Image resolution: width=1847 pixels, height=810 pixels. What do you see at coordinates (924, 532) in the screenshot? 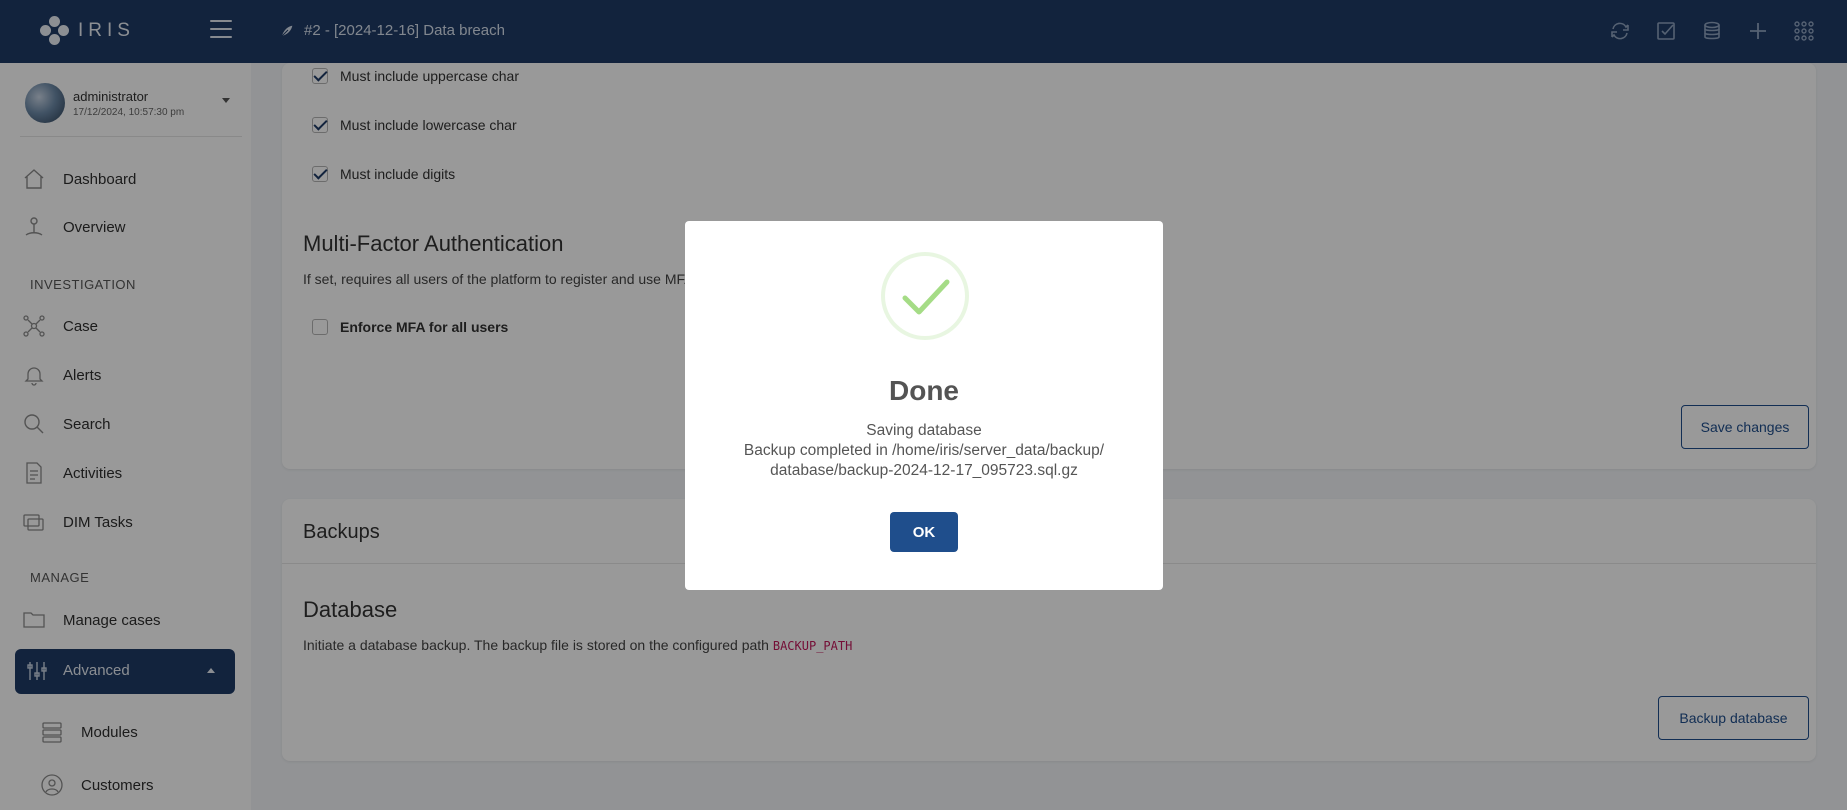
I see `ok-button: OK` at bounding box center [924, 532].